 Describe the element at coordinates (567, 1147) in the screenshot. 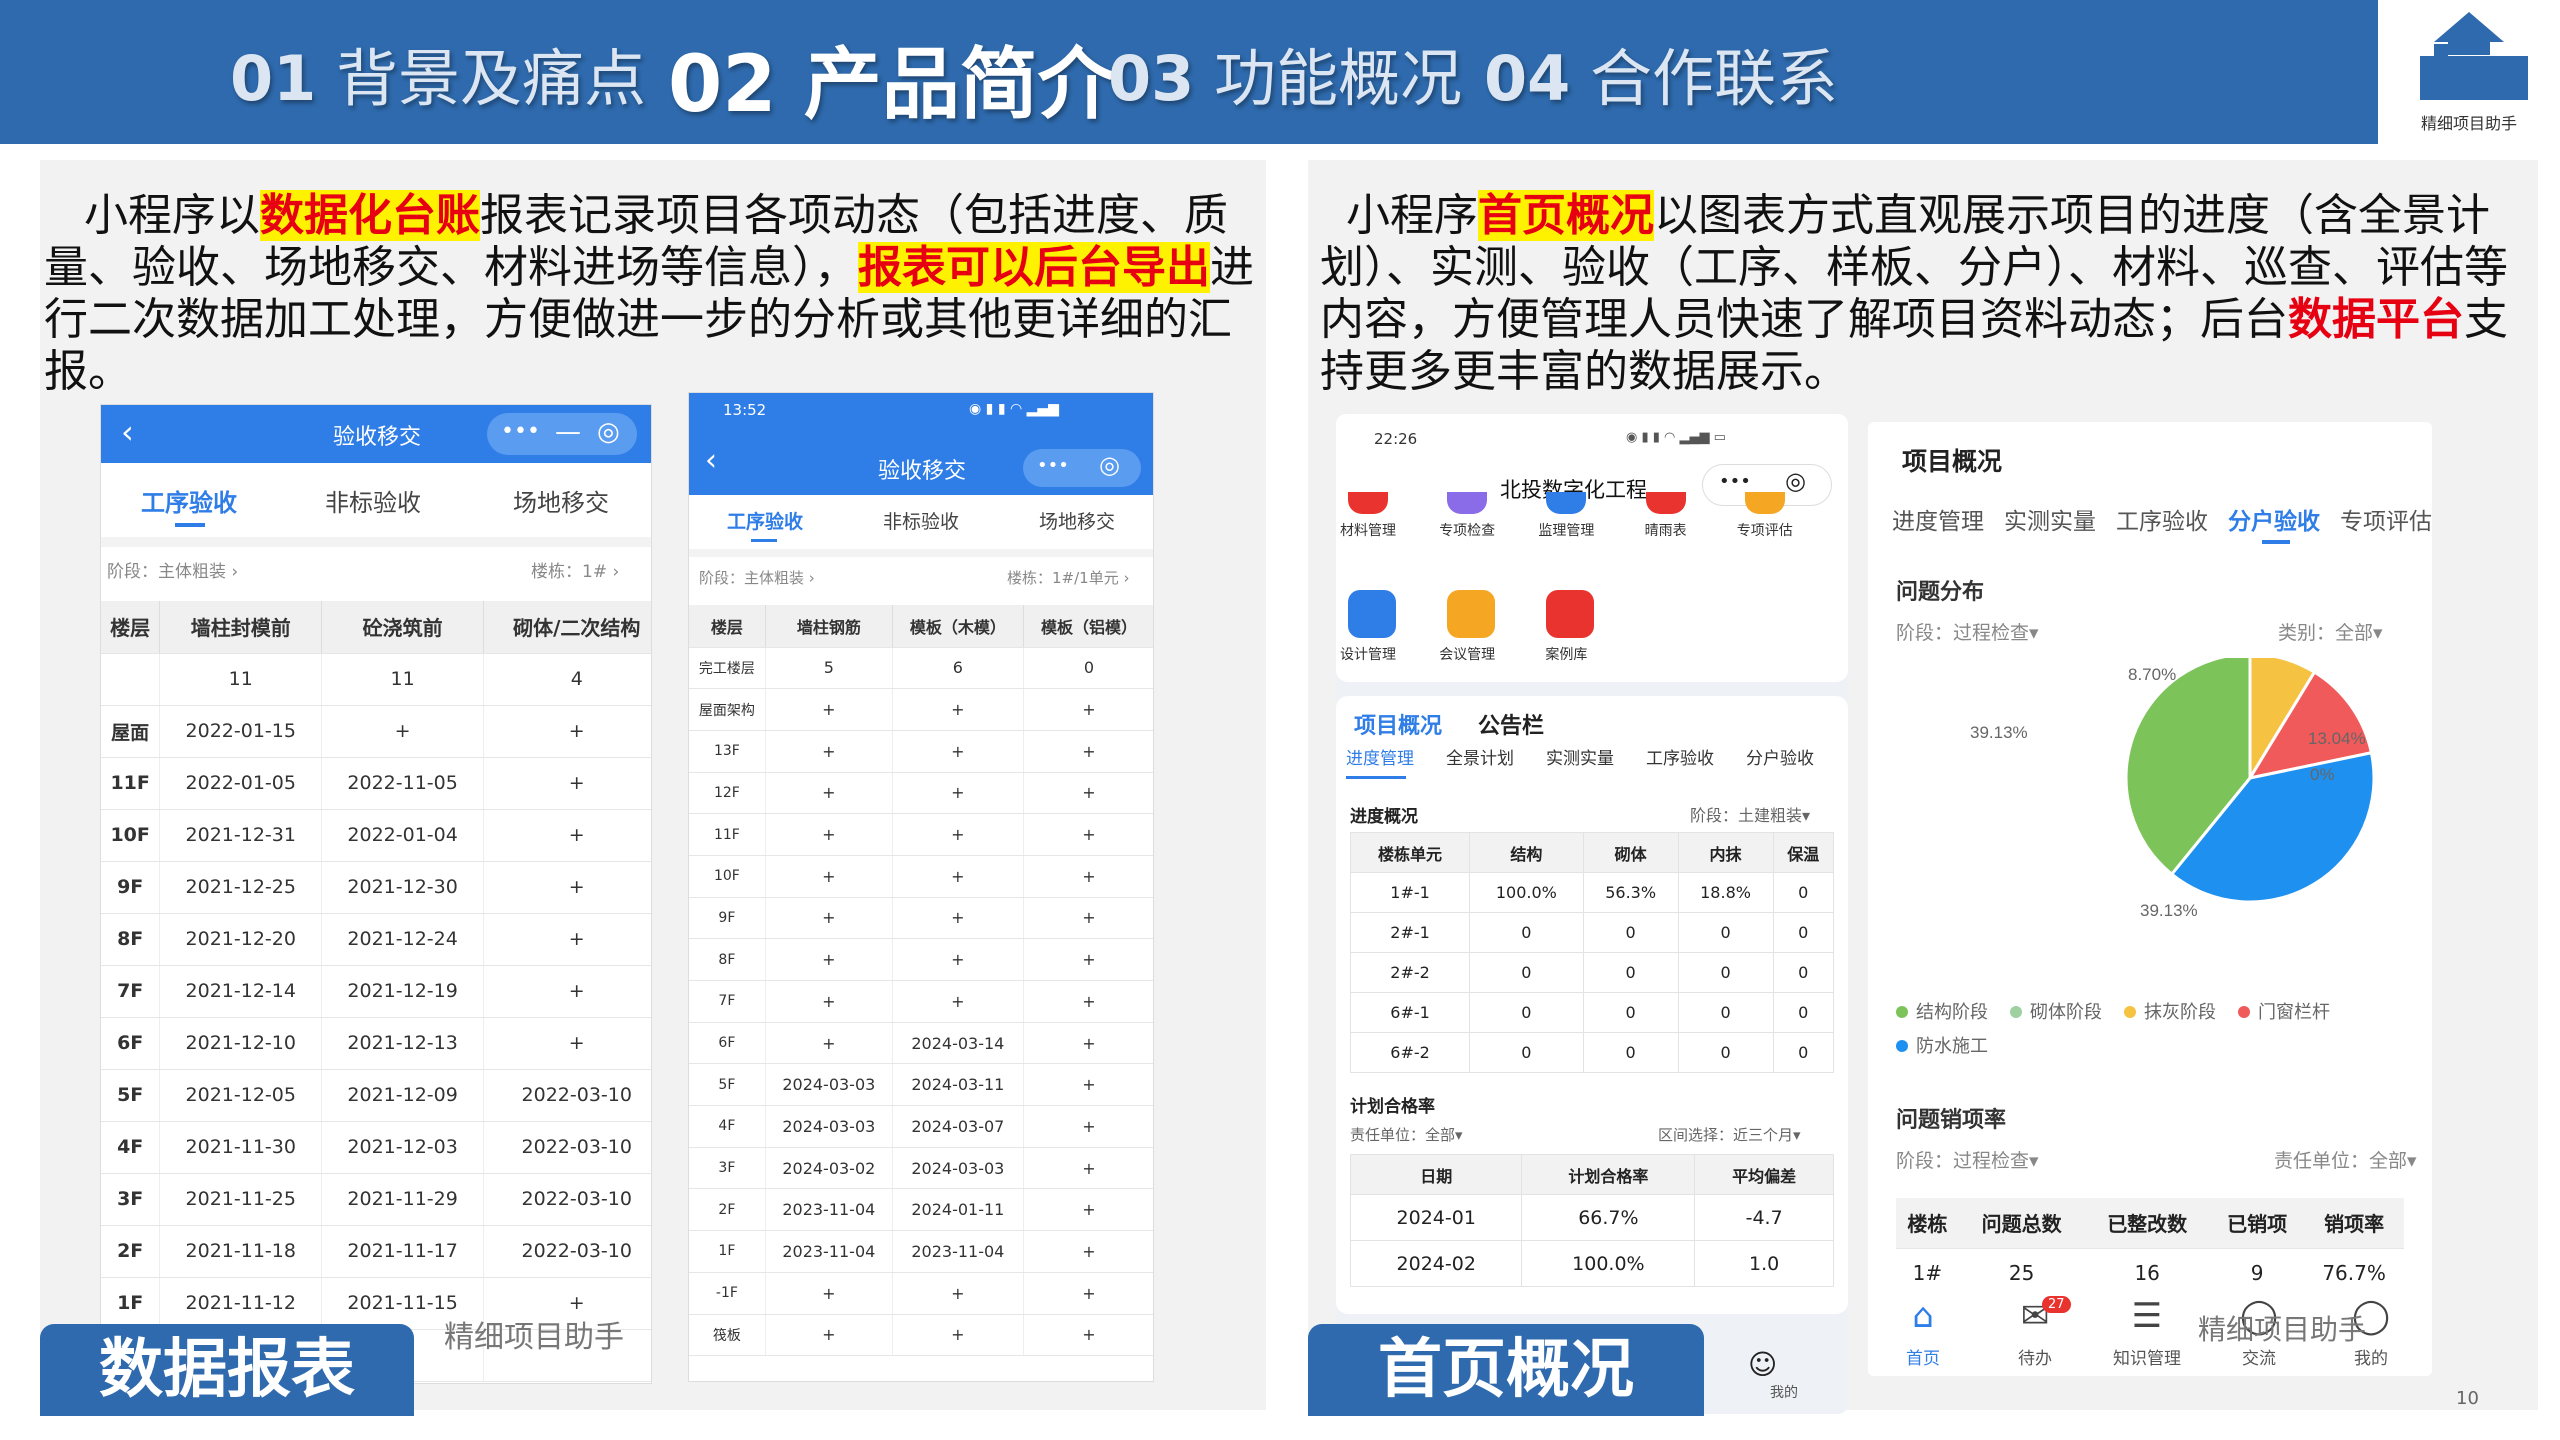

I see `date-cell: 2022-03-10` at that location.